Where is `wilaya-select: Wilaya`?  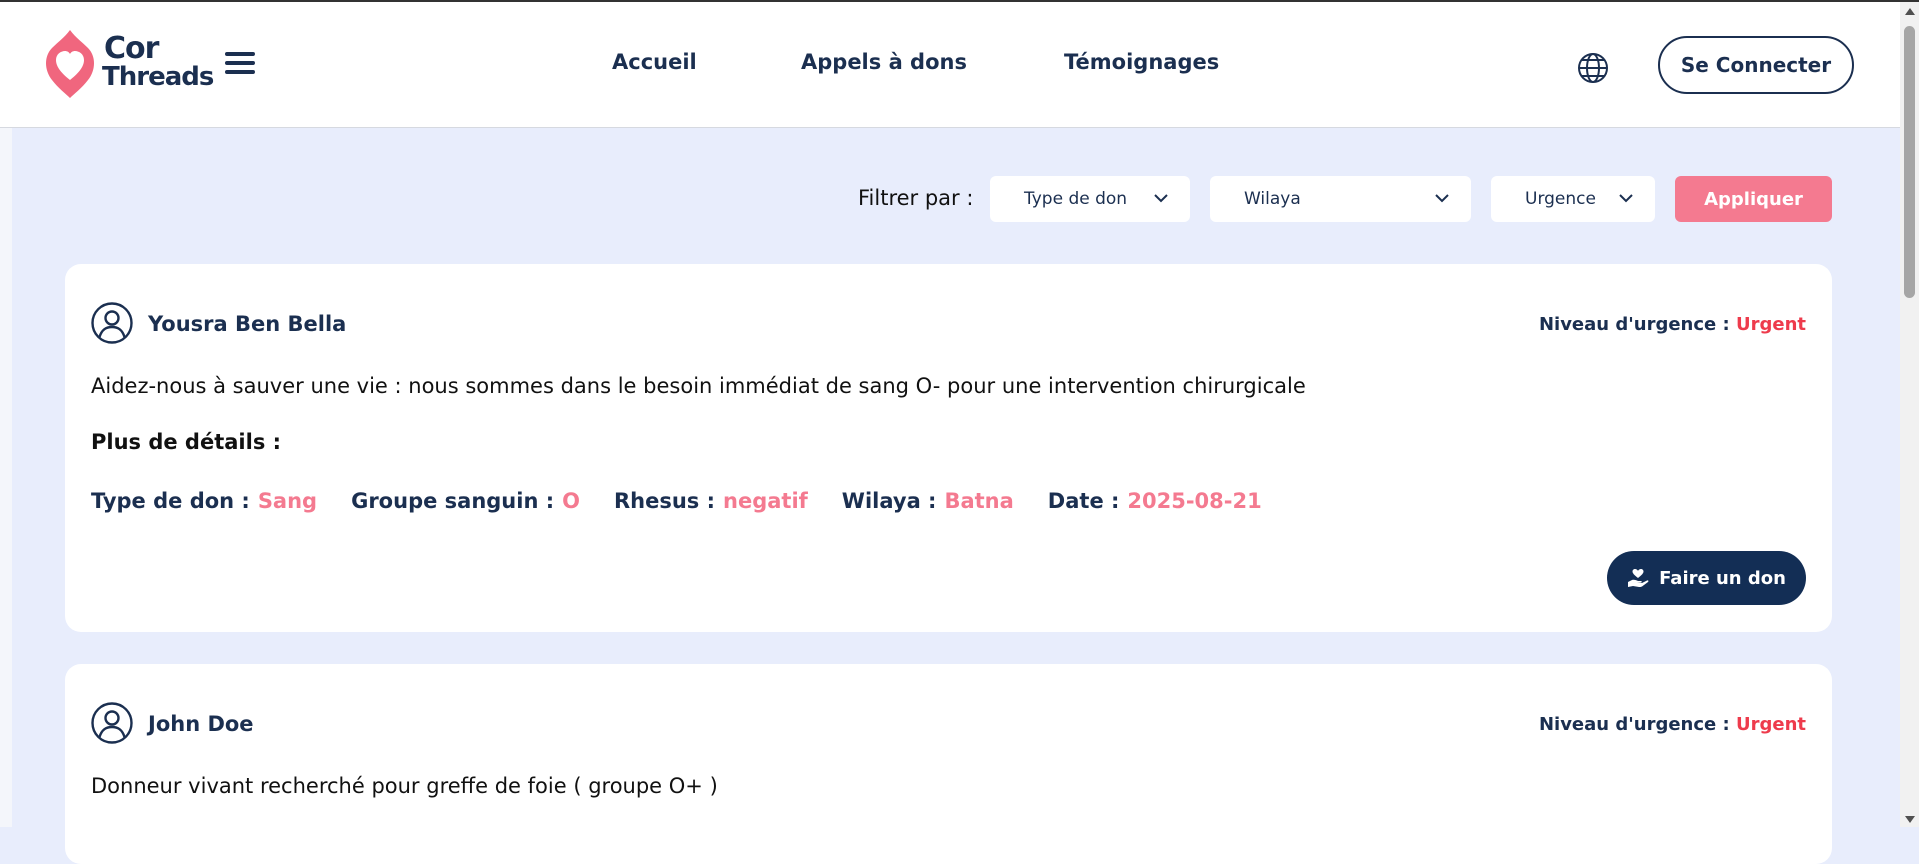 wilaya-select: Wilaya is located at coordinates (1340, 199).